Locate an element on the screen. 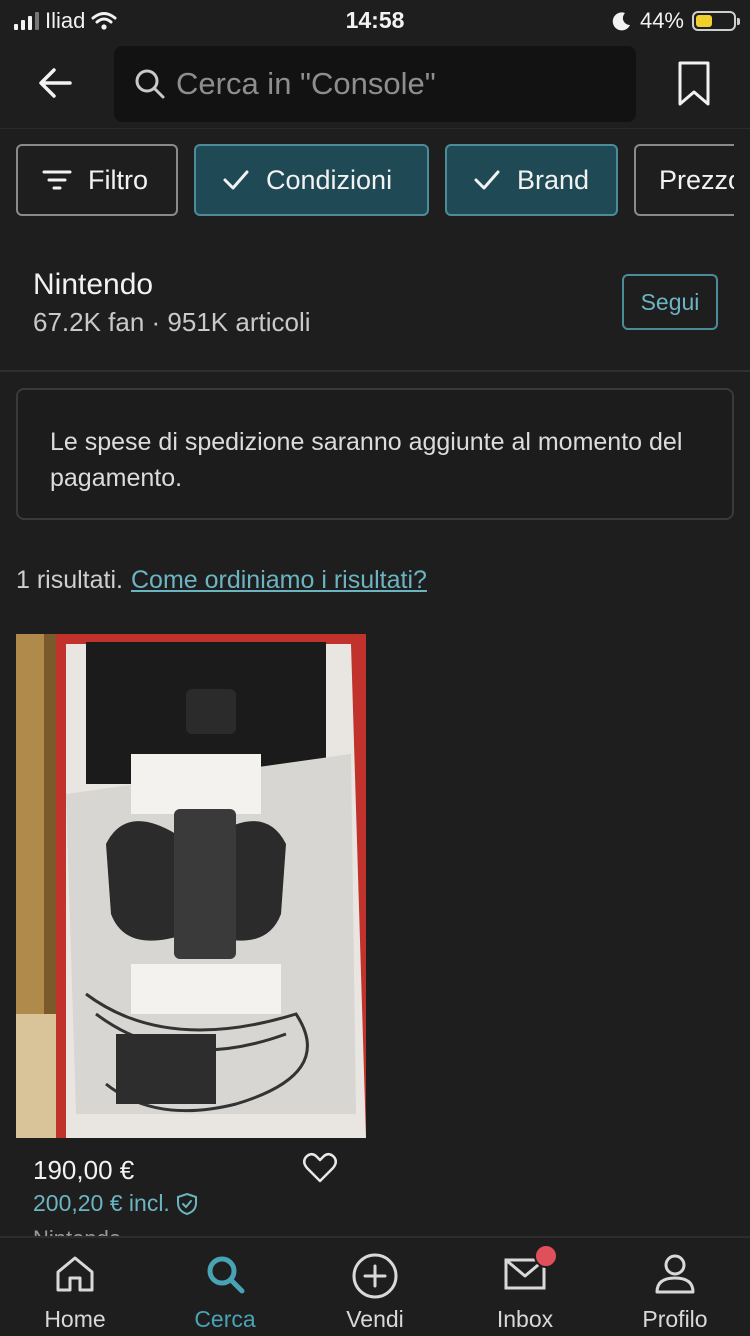  brand-name: Nintendo is located at coordinates (93, 284).